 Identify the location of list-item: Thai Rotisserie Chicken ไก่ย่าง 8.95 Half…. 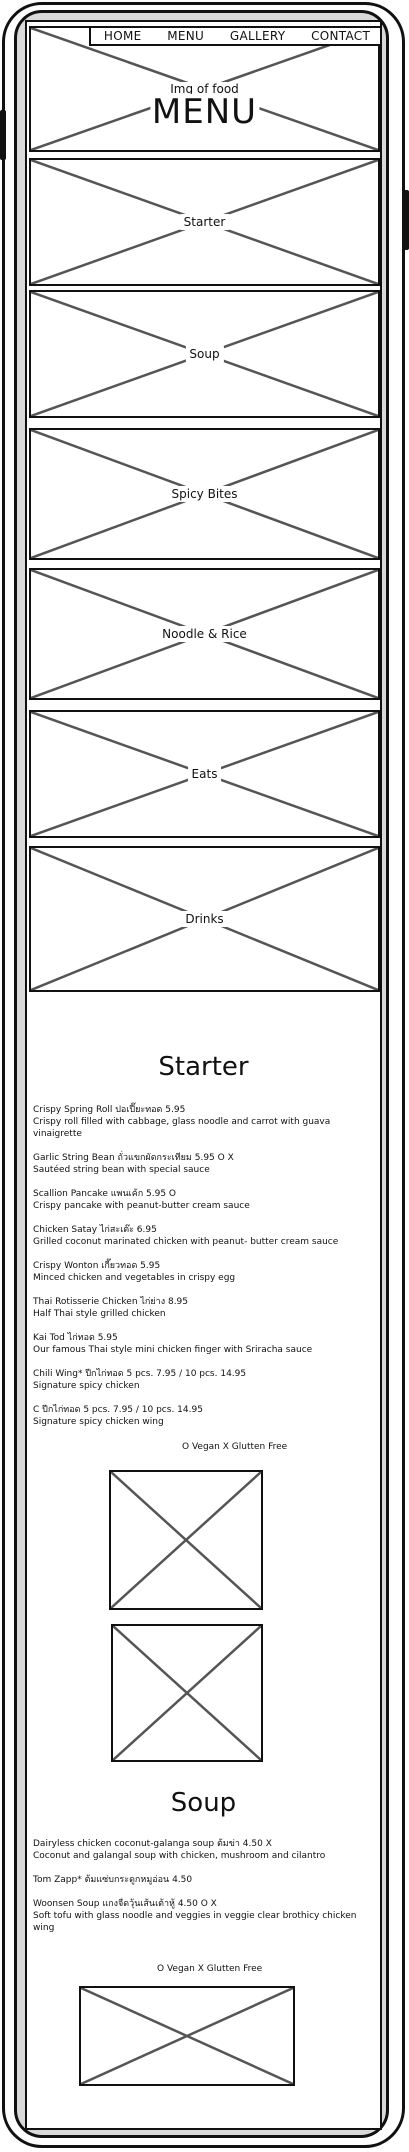
(198, 1308).